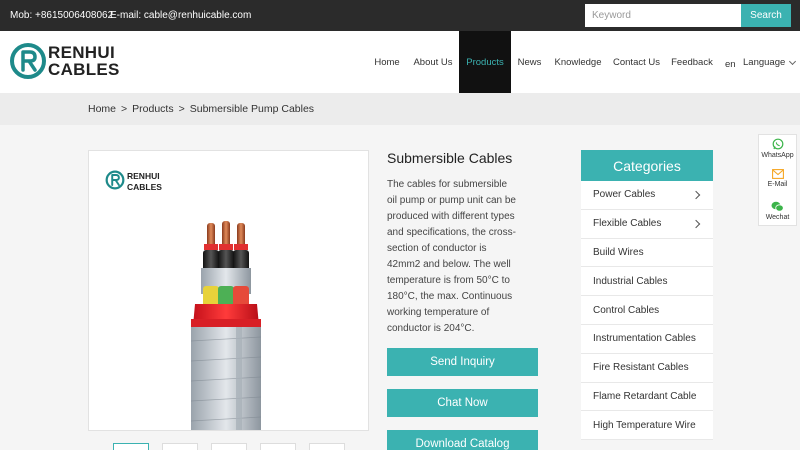 The height and width of the screenshot is (450, 800). I want to click on logo-text: RENHUI CABLES, so click(84, 61).